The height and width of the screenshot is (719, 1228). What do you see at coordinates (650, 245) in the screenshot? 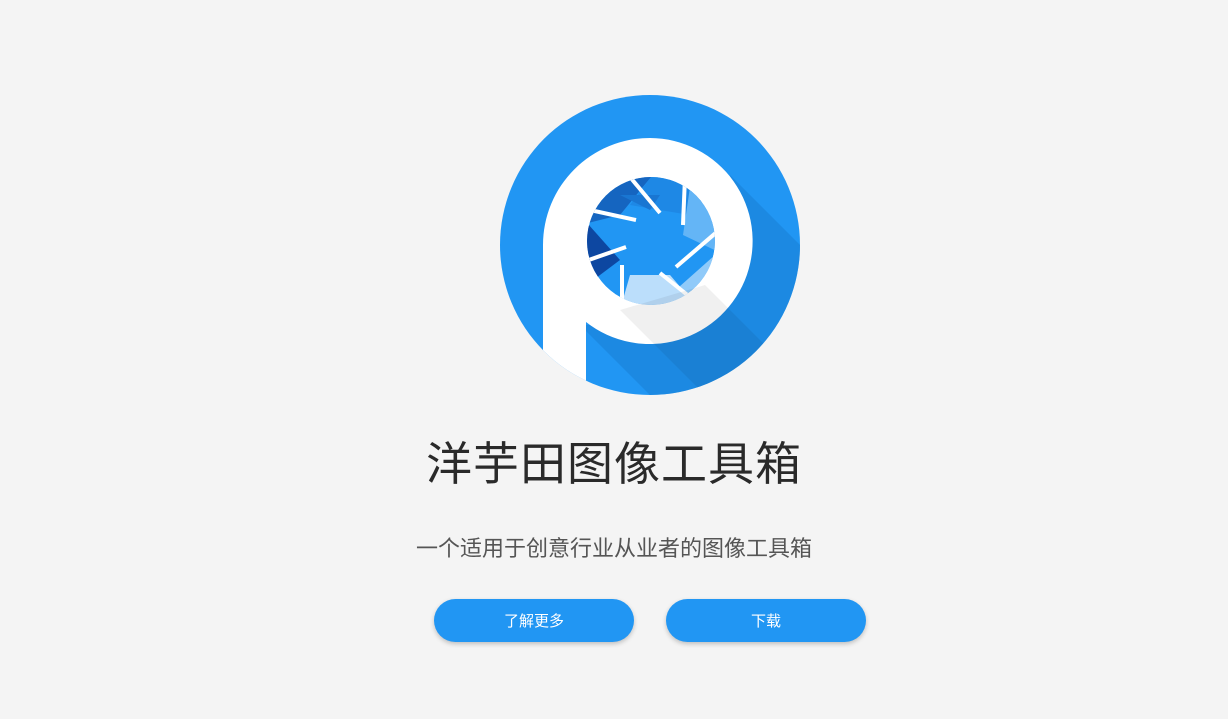
I see `aperture-p-logo-icon` at bounding box center [650, 245].